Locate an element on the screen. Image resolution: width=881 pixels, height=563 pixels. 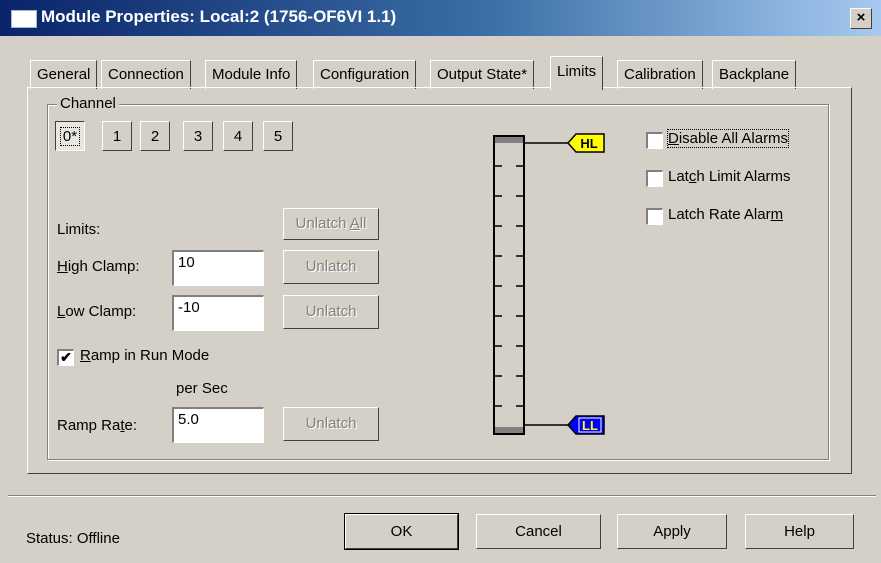
footer-separator is located at coordinates (442, 496).